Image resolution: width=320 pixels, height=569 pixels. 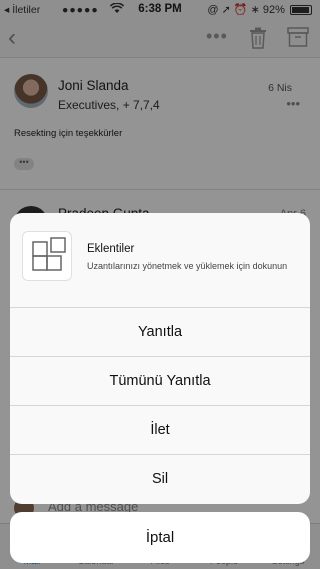 I want to click on delete-button: Sil, so click(x=160, y=479).